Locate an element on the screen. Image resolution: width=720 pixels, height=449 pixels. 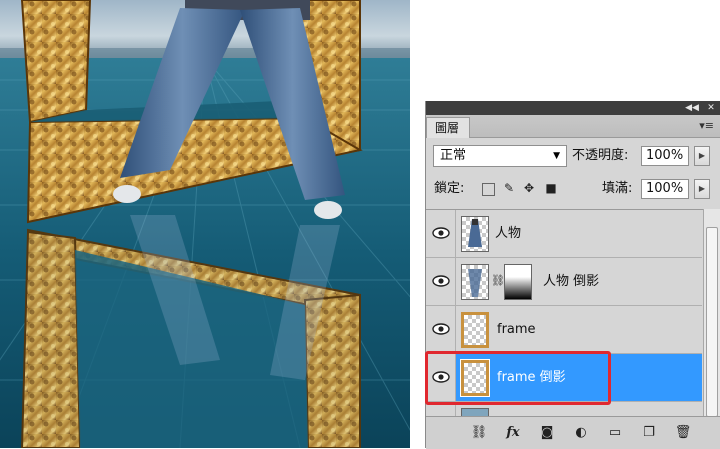
new-group-icon: ▭ is located at coordinates (615, 433).